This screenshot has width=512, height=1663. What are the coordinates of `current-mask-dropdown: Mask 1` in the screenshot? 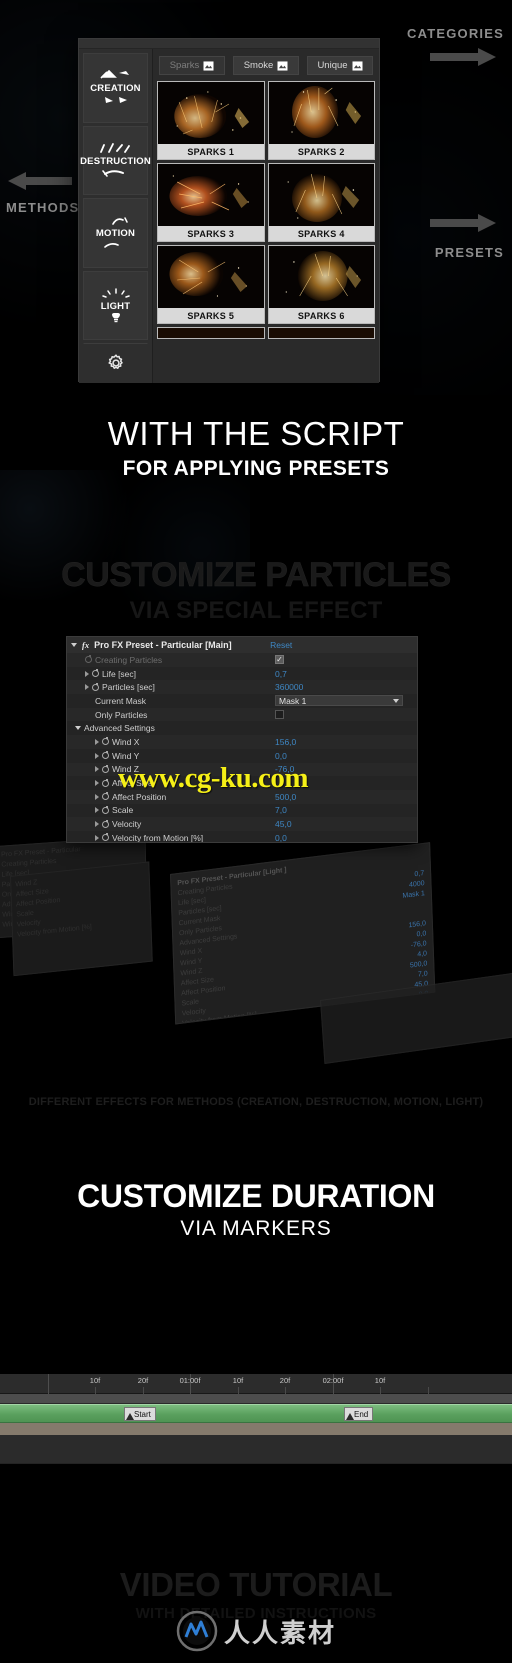 It's located at (339, 701).